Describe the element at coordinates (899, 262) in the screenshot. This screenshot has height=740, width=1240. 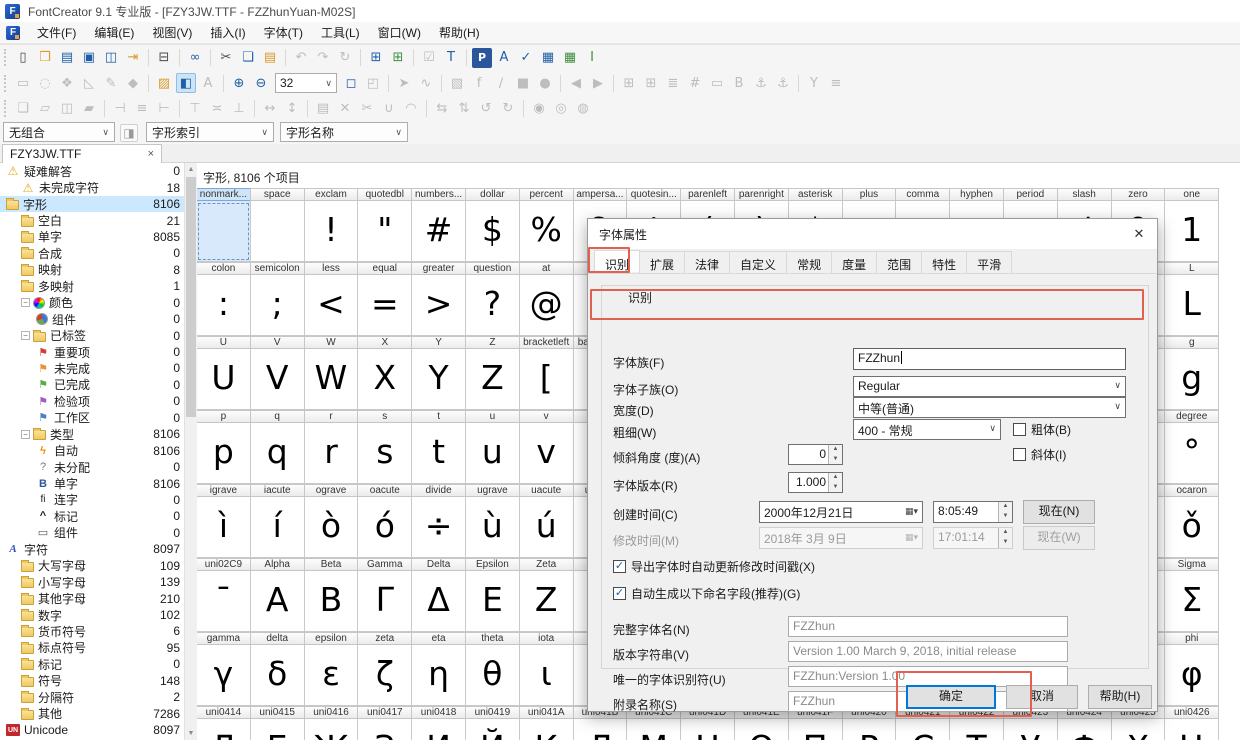
I see `dialog-tab-6: 范围` at that location.